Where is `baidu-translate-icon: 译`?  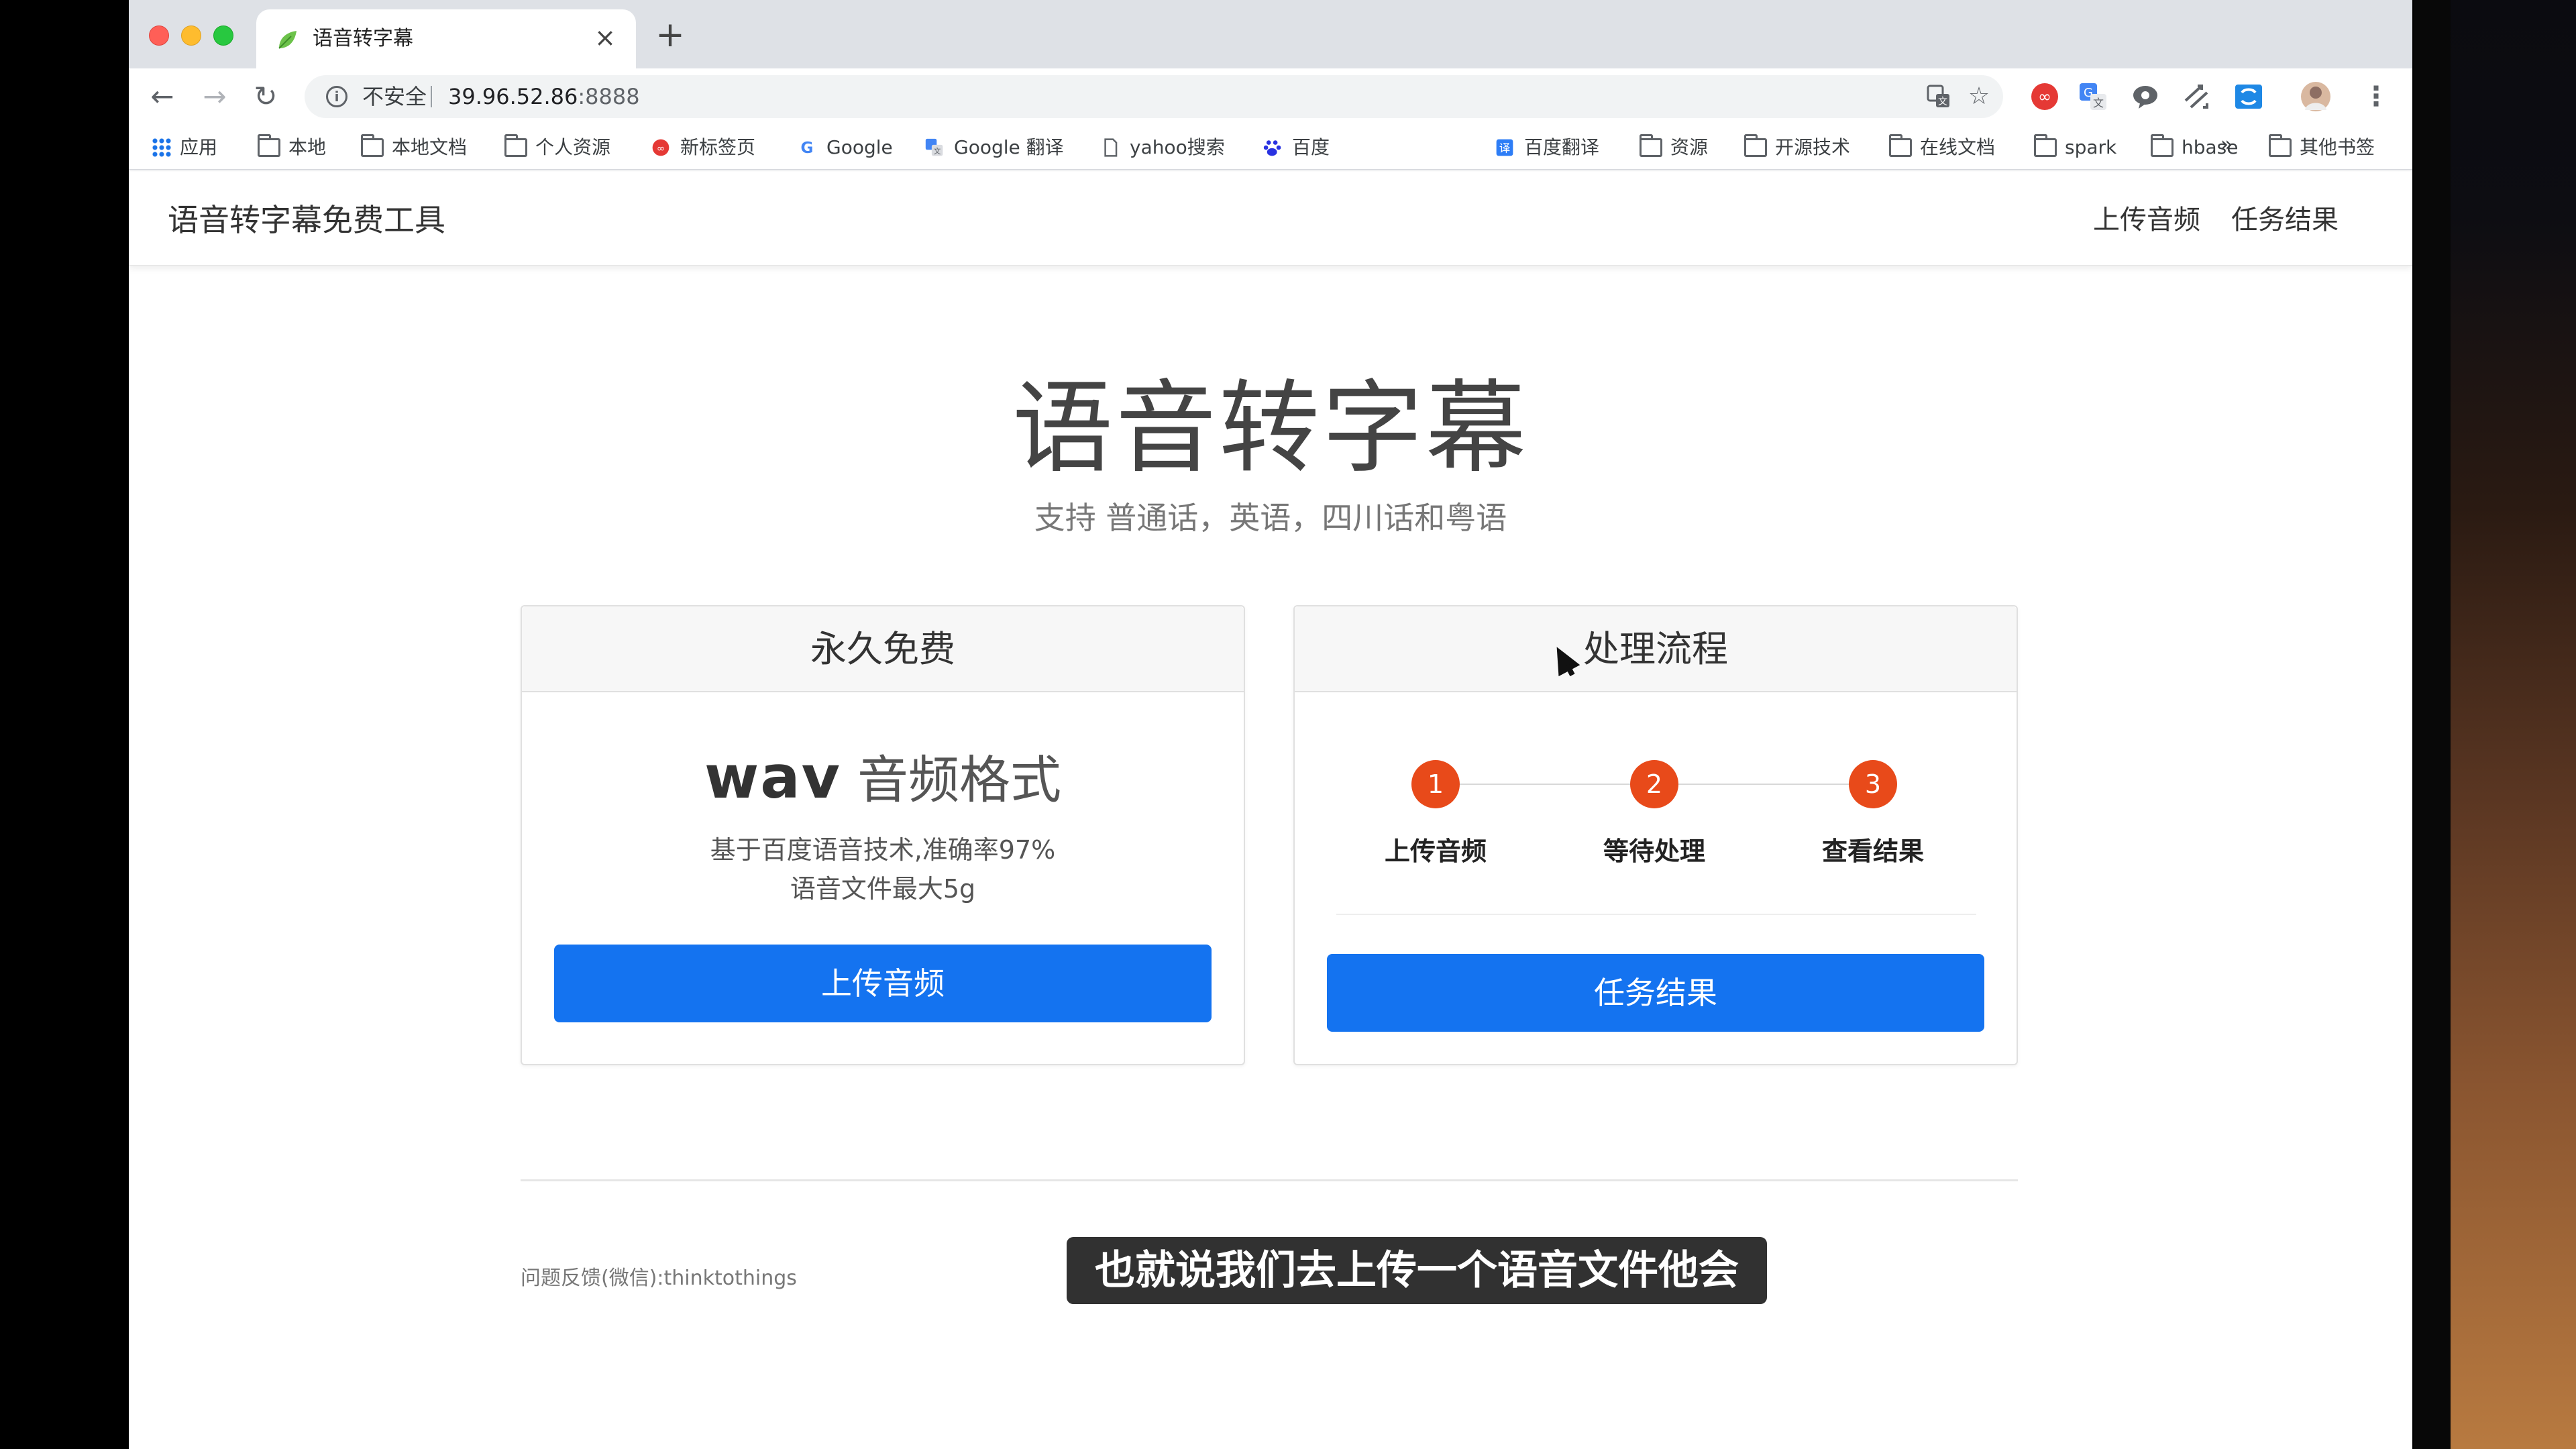 baidu-translate-icon: 译 is located at coordinates (1504, 147).